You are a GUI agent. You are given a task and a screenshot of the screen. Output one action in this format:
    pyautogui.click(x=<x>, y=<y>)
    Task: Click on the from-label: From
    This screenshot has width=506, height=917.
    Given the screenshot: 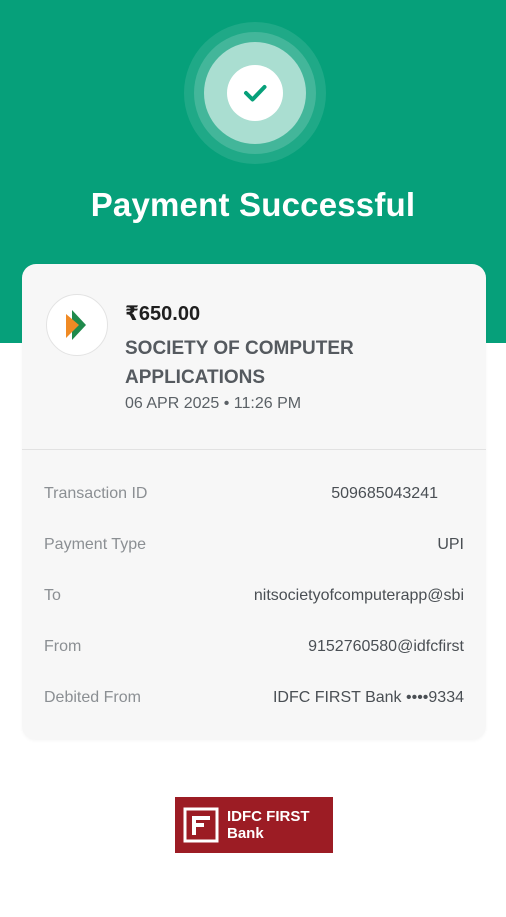 What is the action you would take?
    pyautogui.click(x=63, y=646)
    